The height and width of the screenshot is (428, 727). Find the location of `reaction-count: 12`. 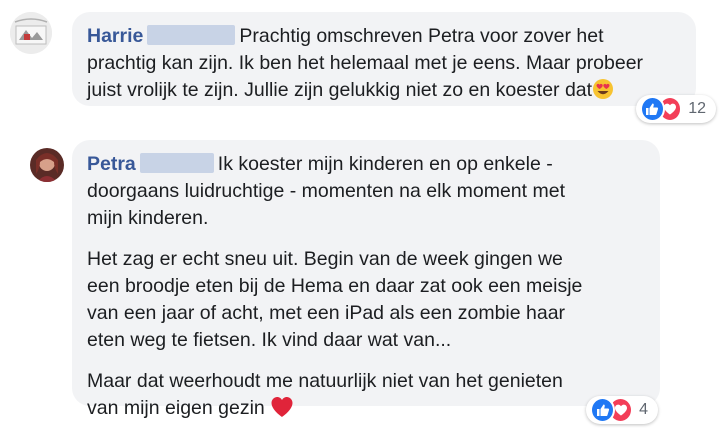

reaction-count: 12 is located at coordinates (697, 108).